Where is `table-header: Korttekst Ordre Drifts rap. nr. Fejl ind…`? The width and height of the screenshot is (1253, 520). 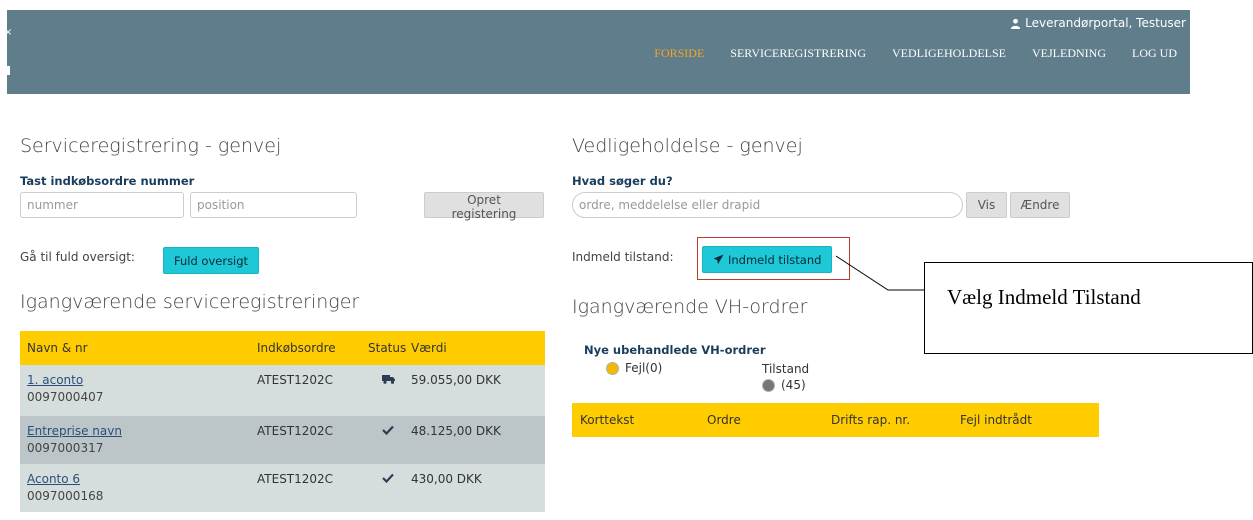 table-header: Korttekst Ordre Drifts rap. nr. Fejl ind… is located at coordinates (835, 420).